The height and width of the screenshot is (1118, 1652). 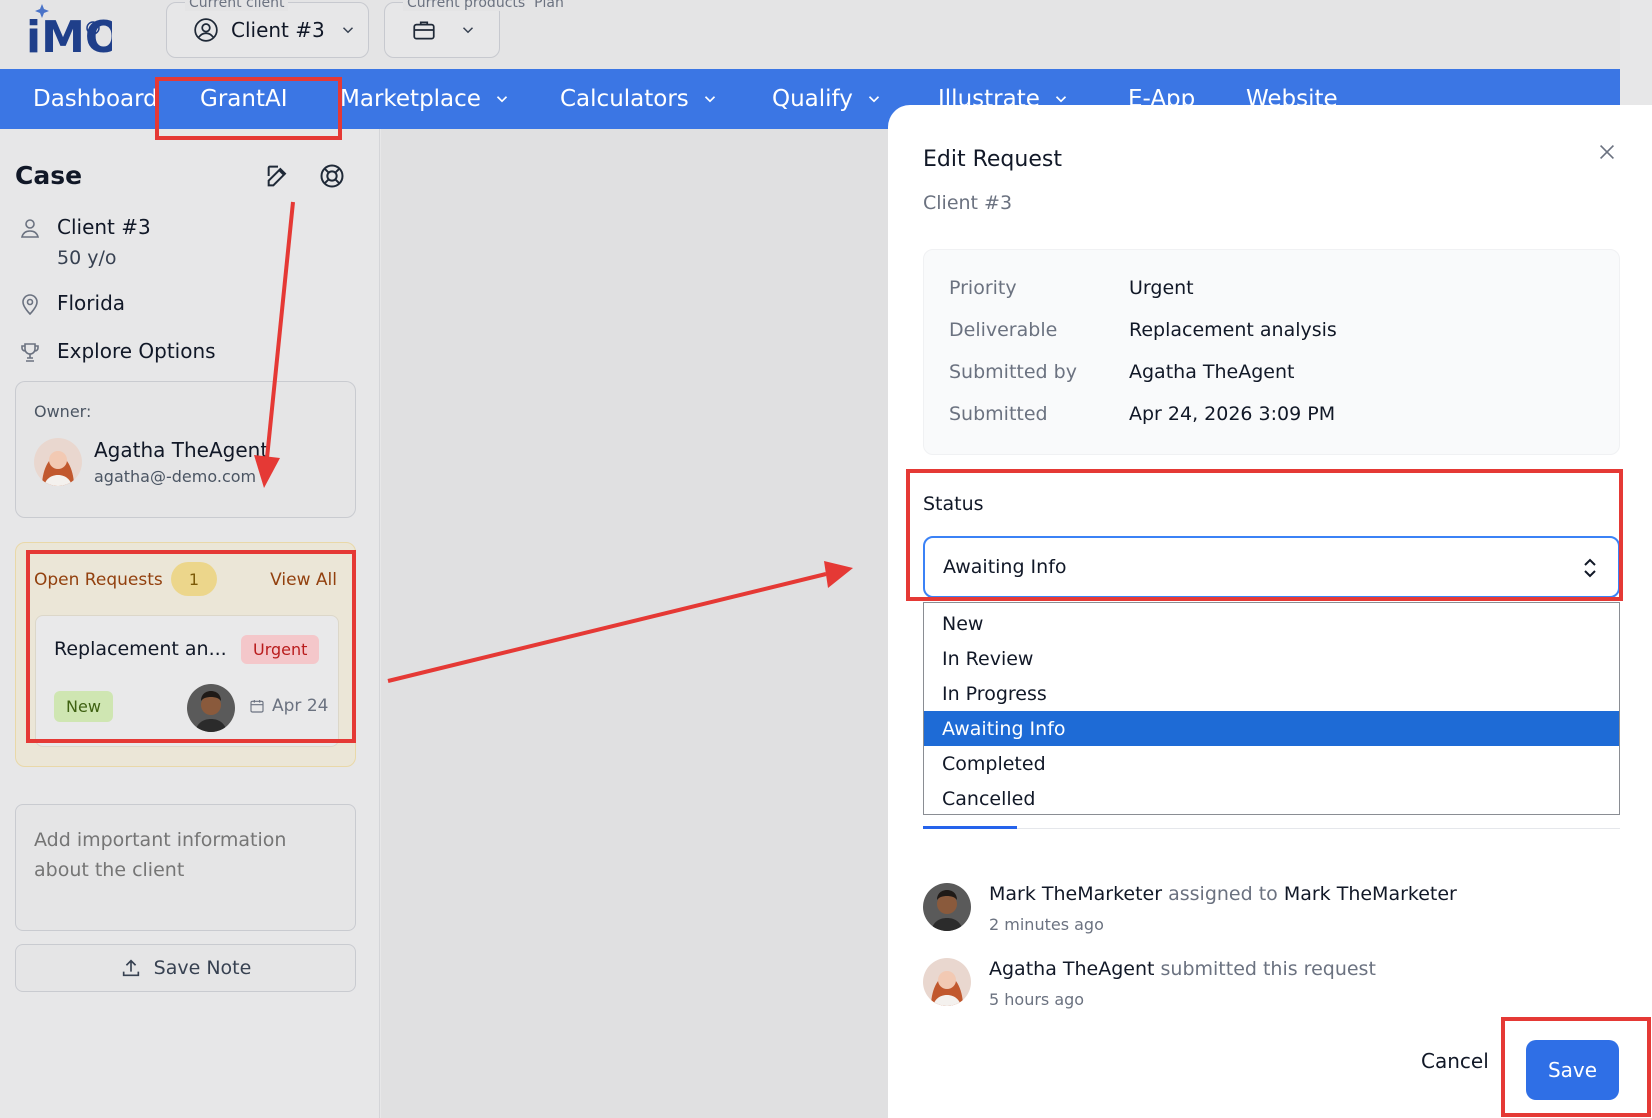 I want to click on nav-qualify: Qualify, so click(x=827, y=99).